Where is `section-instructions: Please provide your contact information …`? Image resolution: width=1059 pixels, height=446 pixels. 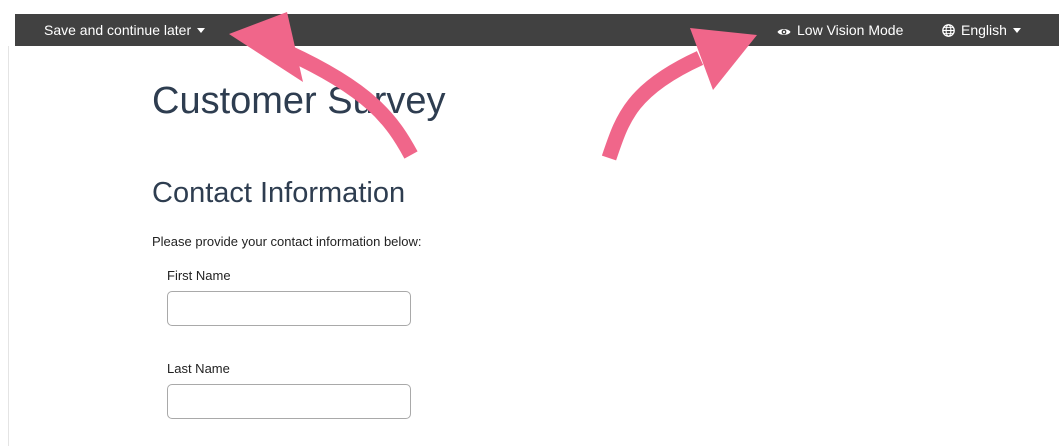
section-instructions: Please provide your contact information … is located at coordinates (287, 241).